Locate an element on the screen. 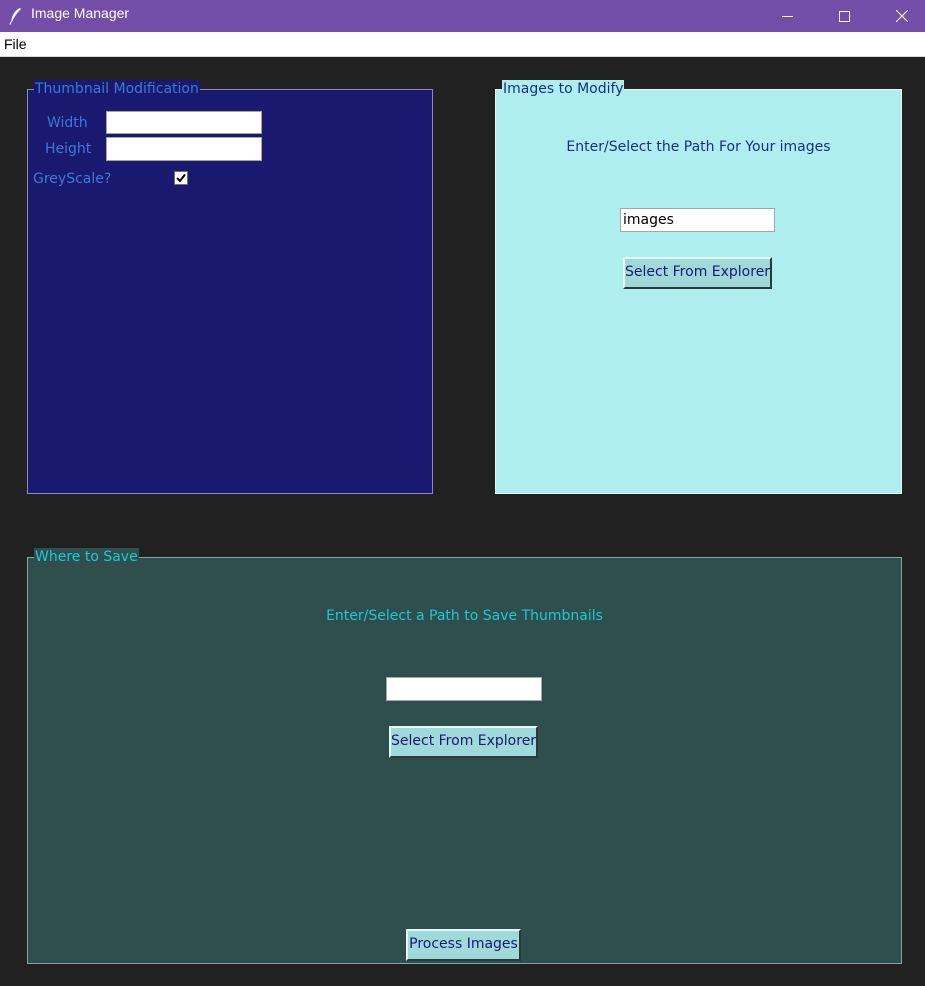 Image resolution: width=925 pixels, height=986 pixels. greyscale-checkbox is located at coordinates (181, 178).